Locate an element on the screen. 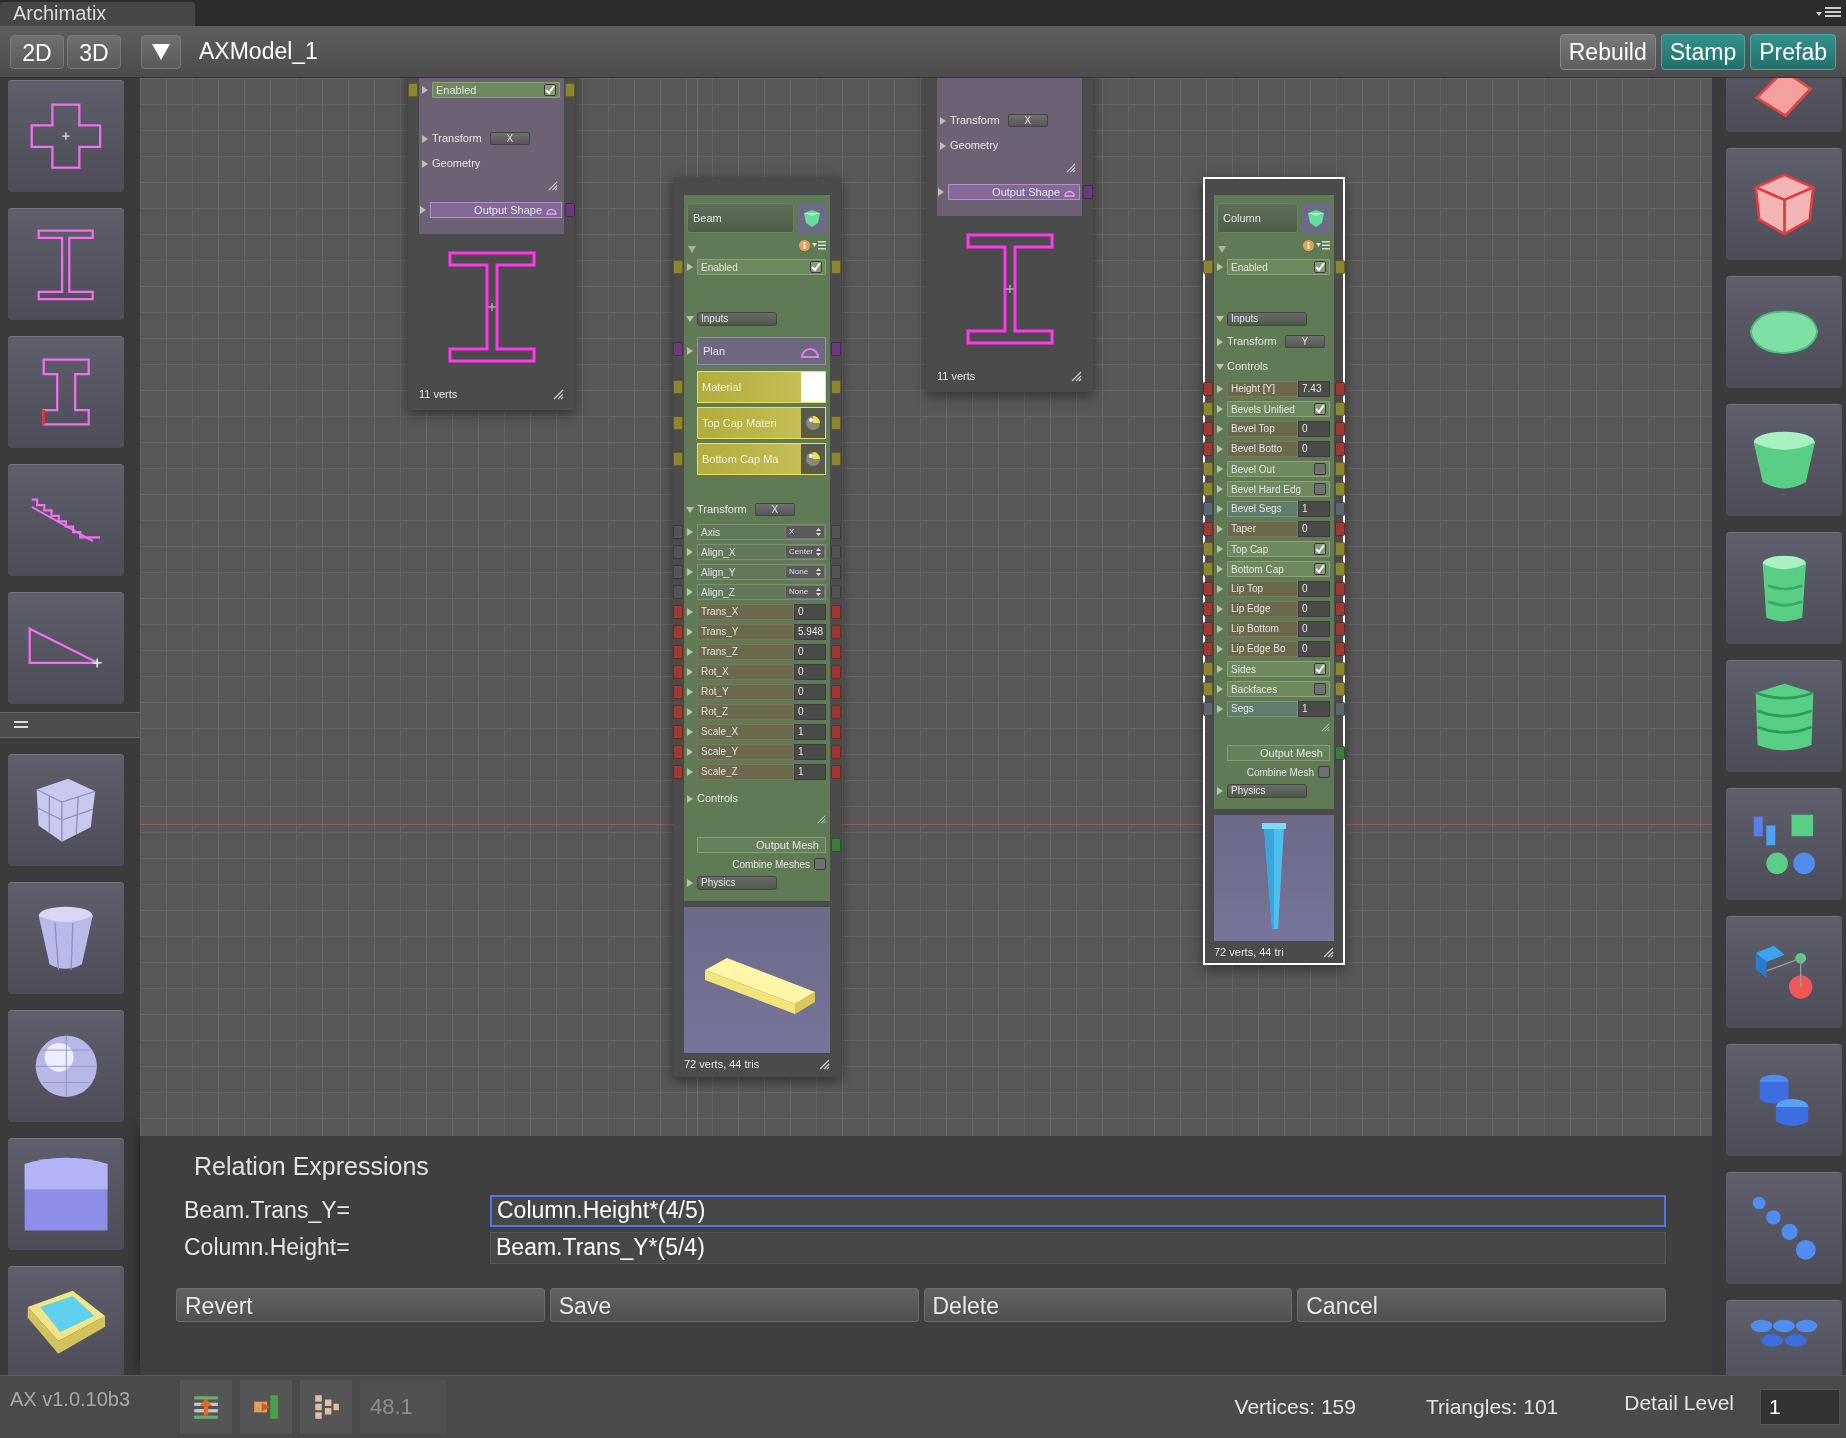  input-slot: Plan is located at coordinates (761, 351).